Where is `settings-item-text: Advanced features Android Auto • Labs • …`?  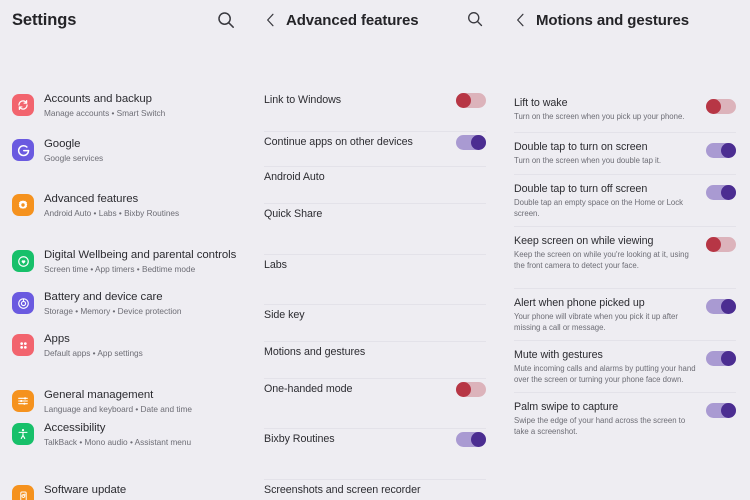
settings-item-text: Advanced features Android Auto • Labs • … is located at coordinates (111, 206).